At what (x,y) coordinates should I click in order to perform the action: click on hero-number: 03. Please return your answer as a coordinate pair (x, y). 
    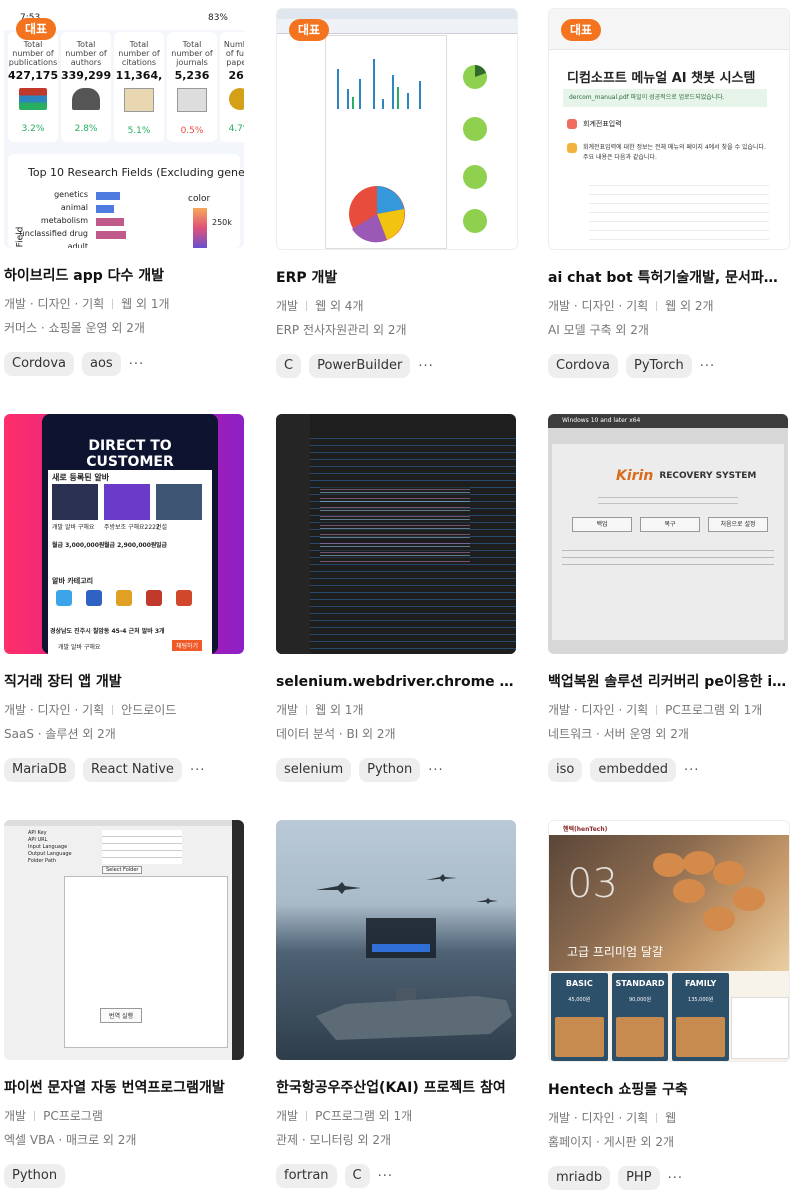
    Looking at the image, I should click on (592, 884).